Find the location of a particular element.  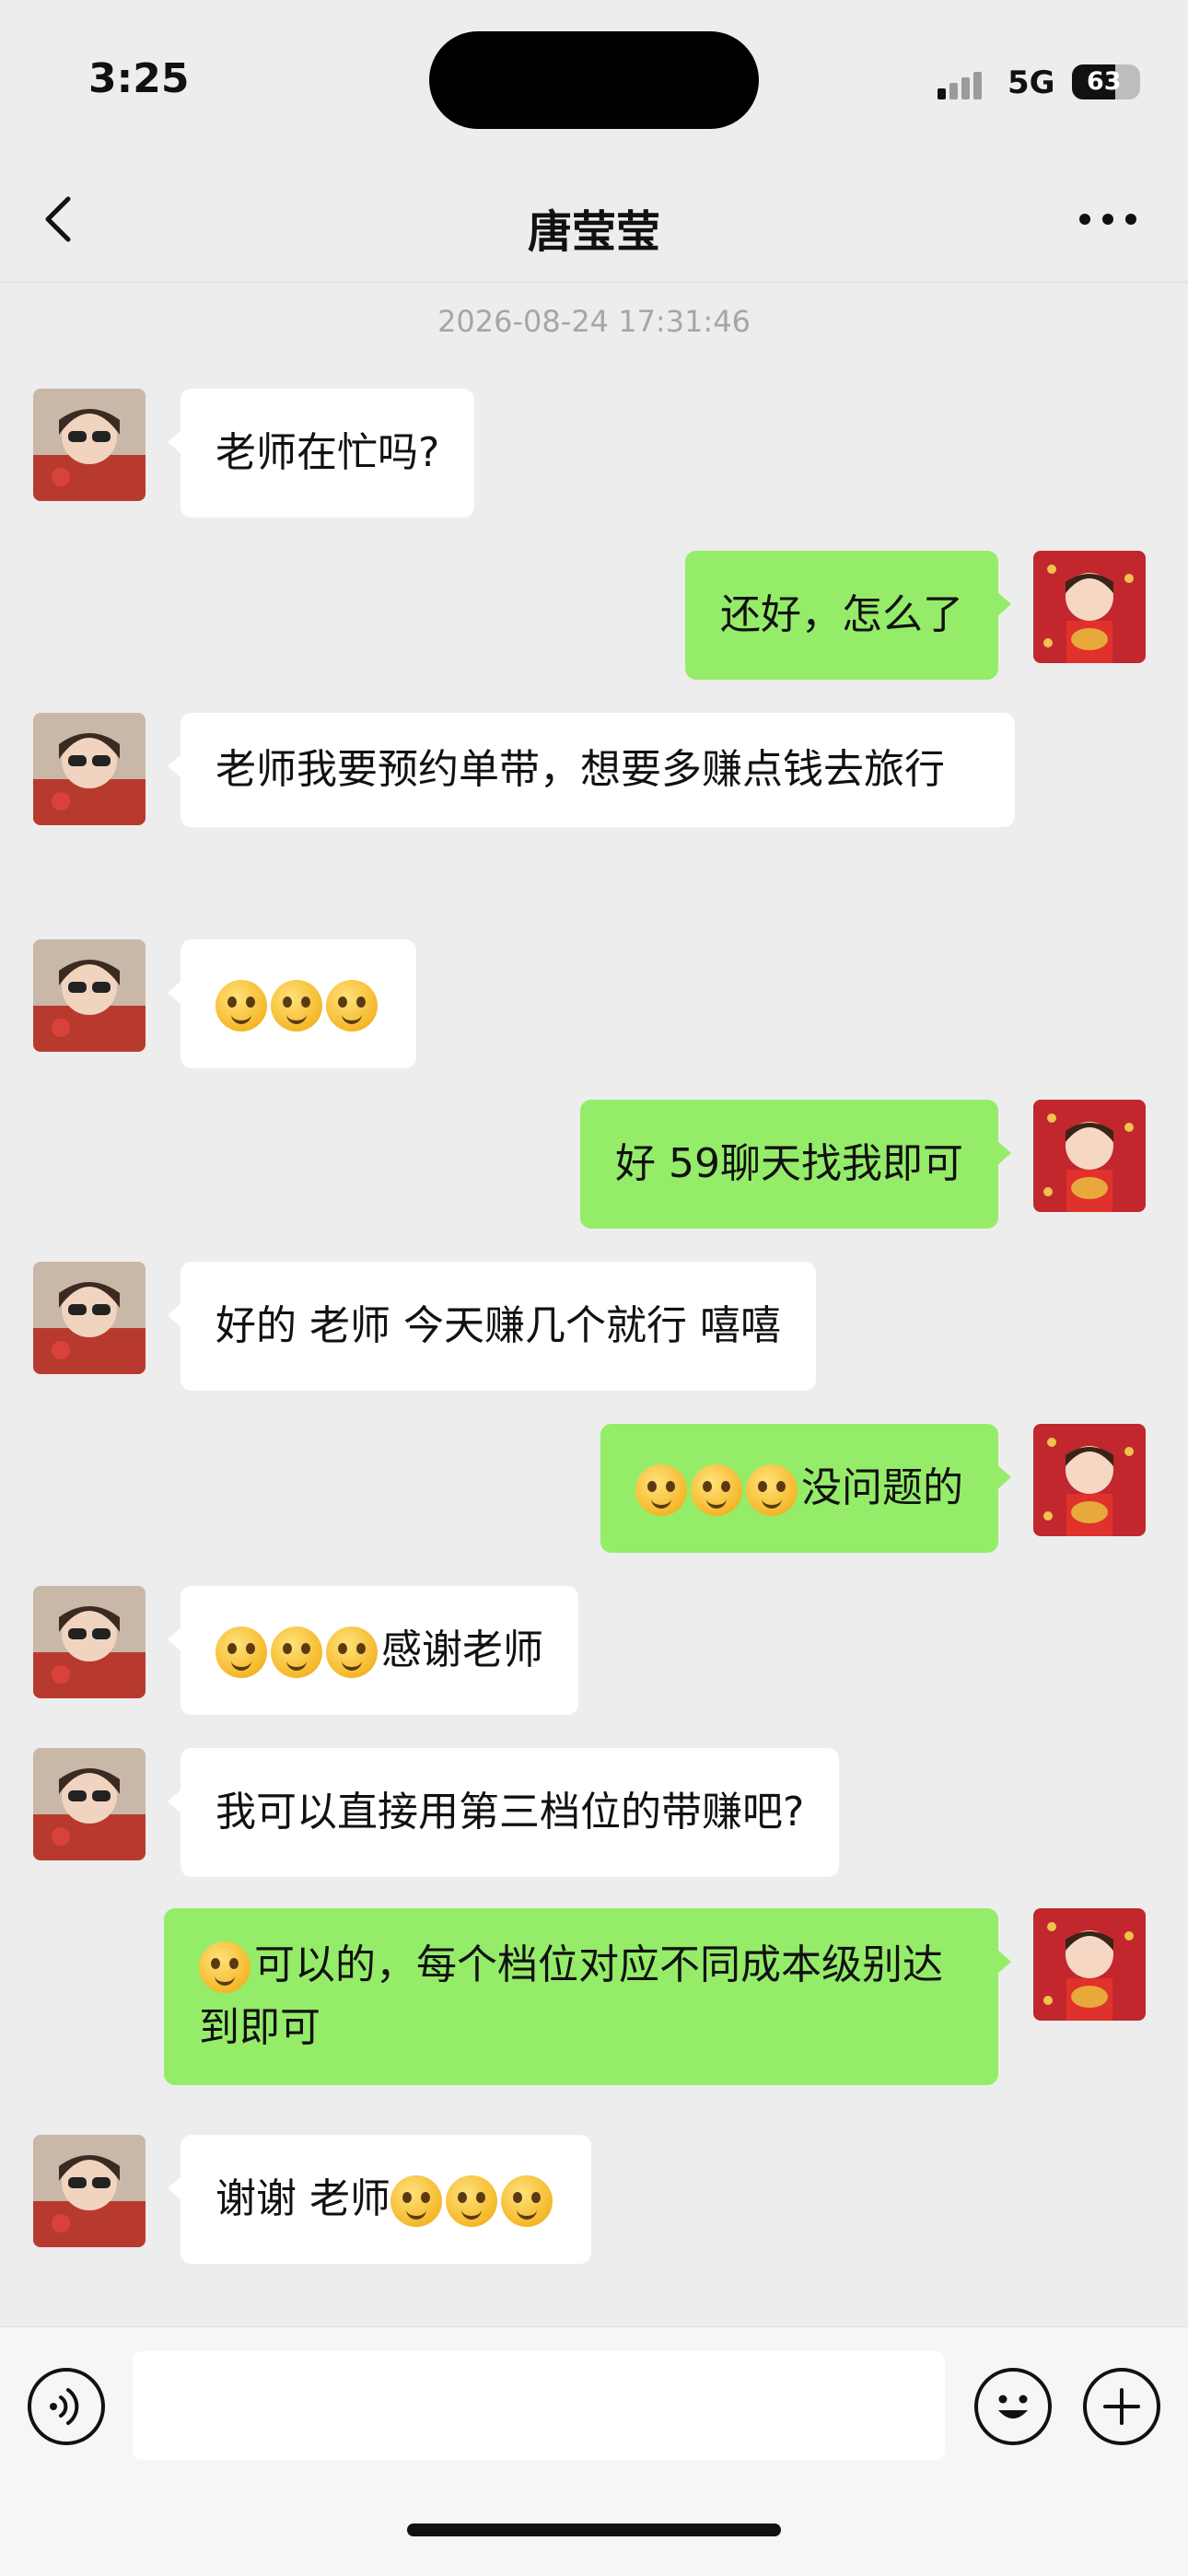

chat-title: 唐莹莹 is located at coordinates (593, 232).